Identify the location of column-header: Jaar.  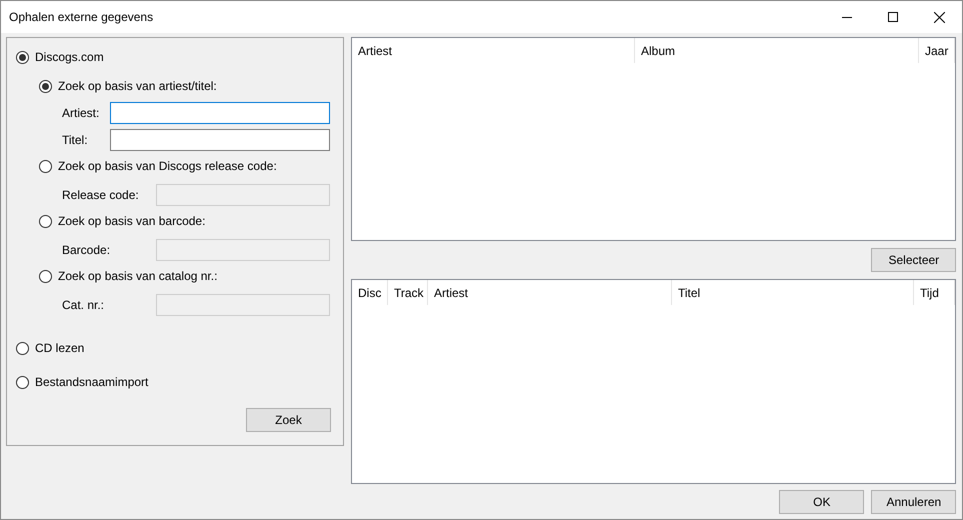
(937, 50).